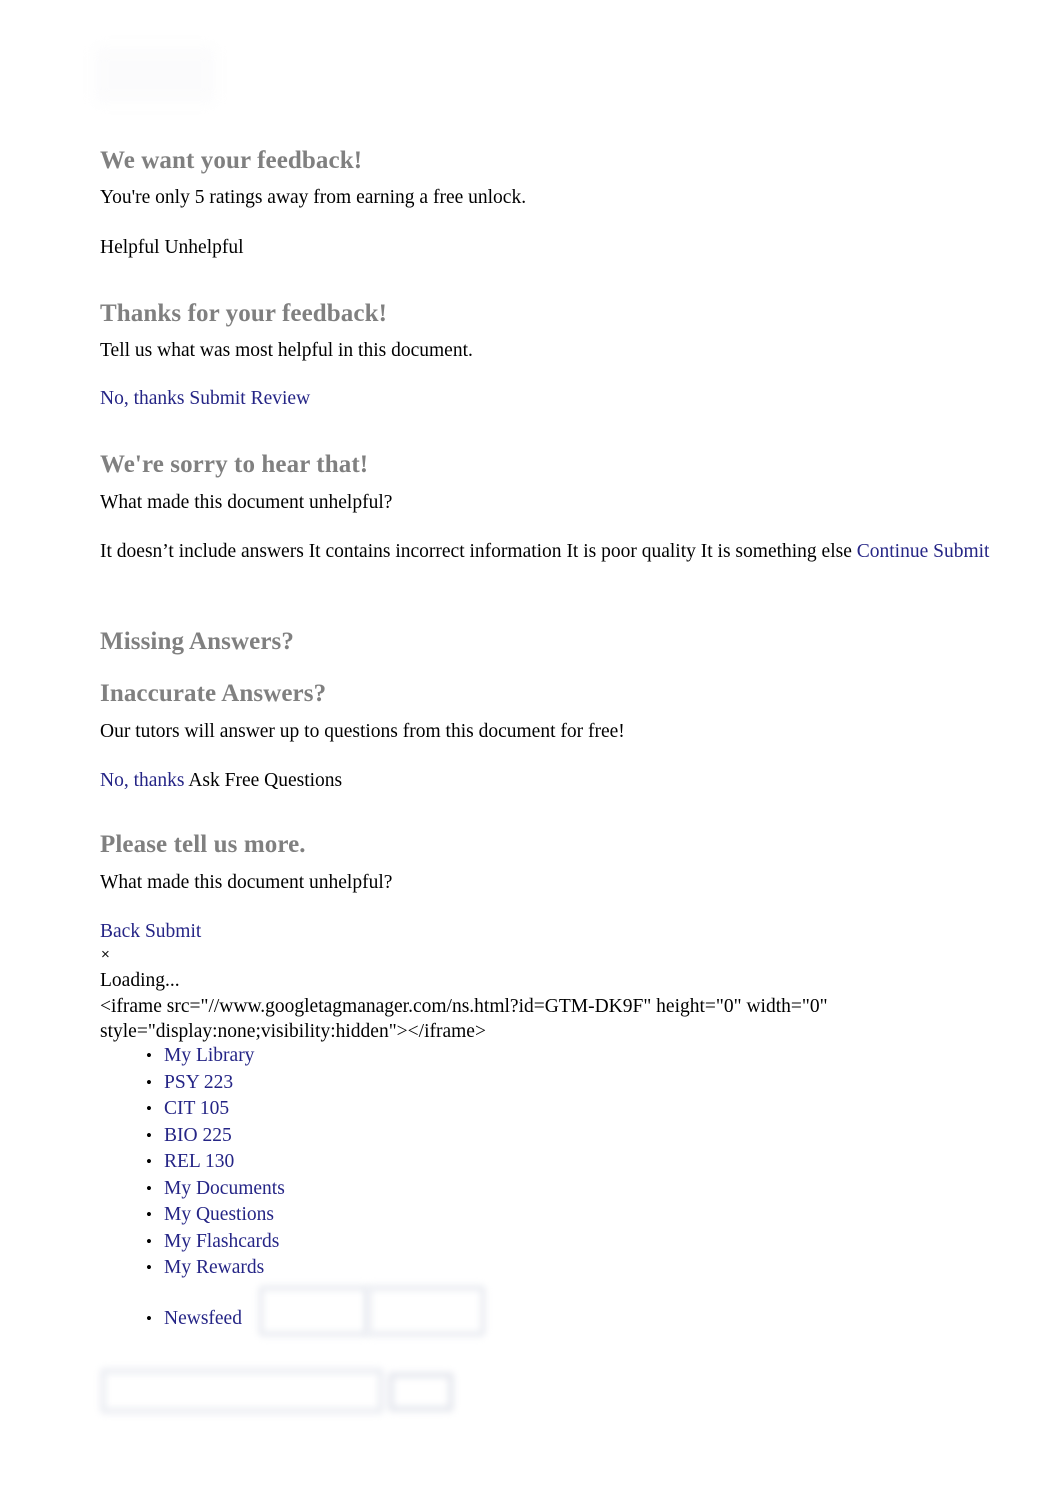  What do you see at coordinates (197, 641) in the screenshot?
I see `missing-answers-heading: Missing Answers?` at bounding box center [197, 641].